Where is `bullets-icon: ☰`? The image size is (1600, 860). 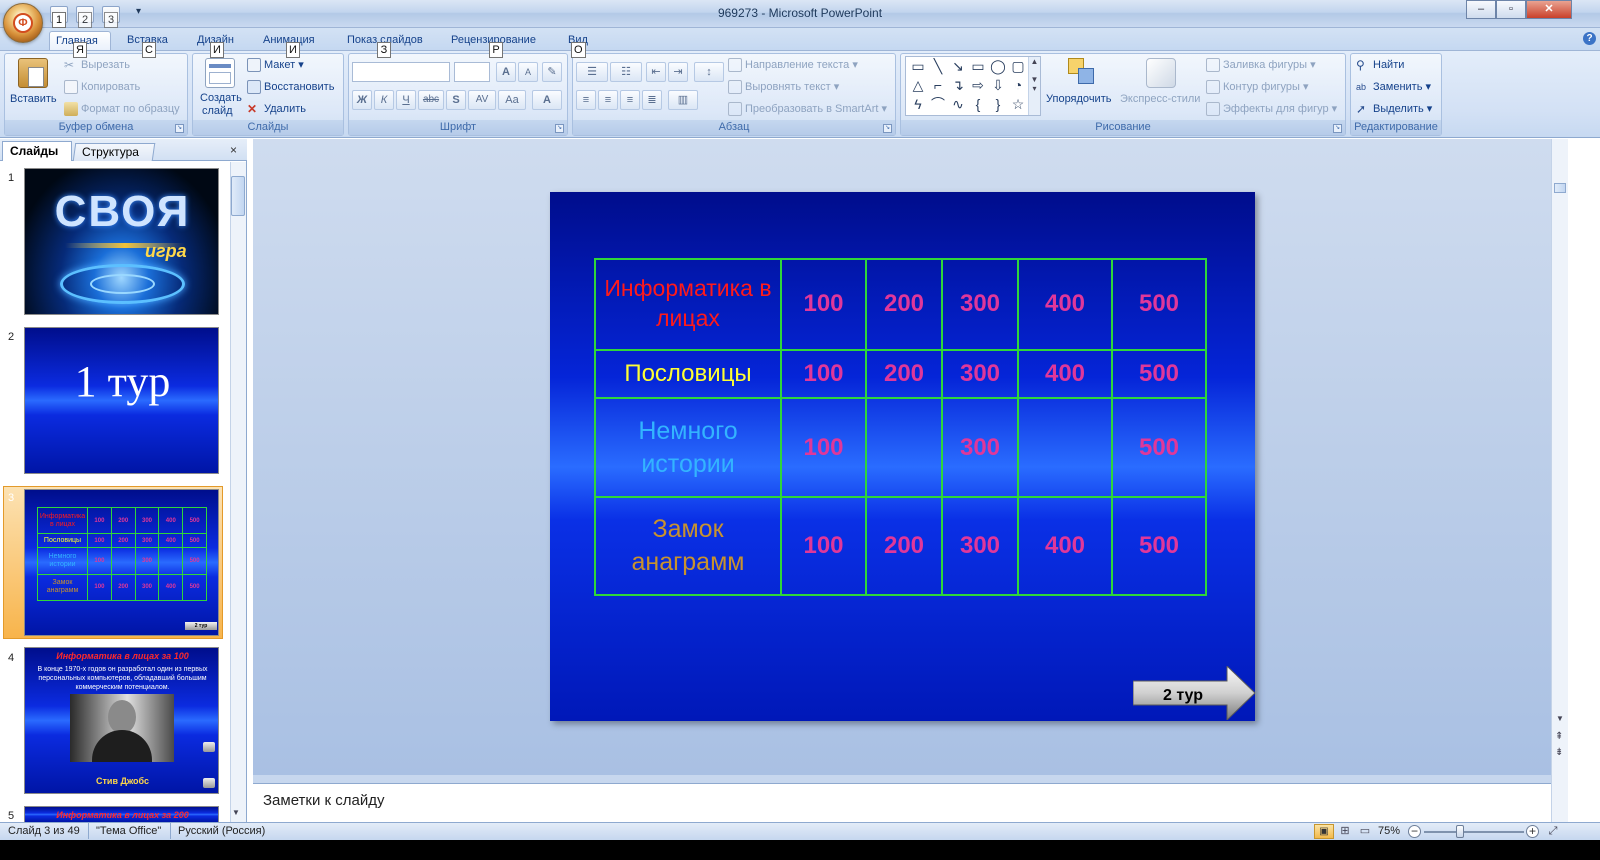
bullets-icon: ☰ is located at coordinates (592, 72).